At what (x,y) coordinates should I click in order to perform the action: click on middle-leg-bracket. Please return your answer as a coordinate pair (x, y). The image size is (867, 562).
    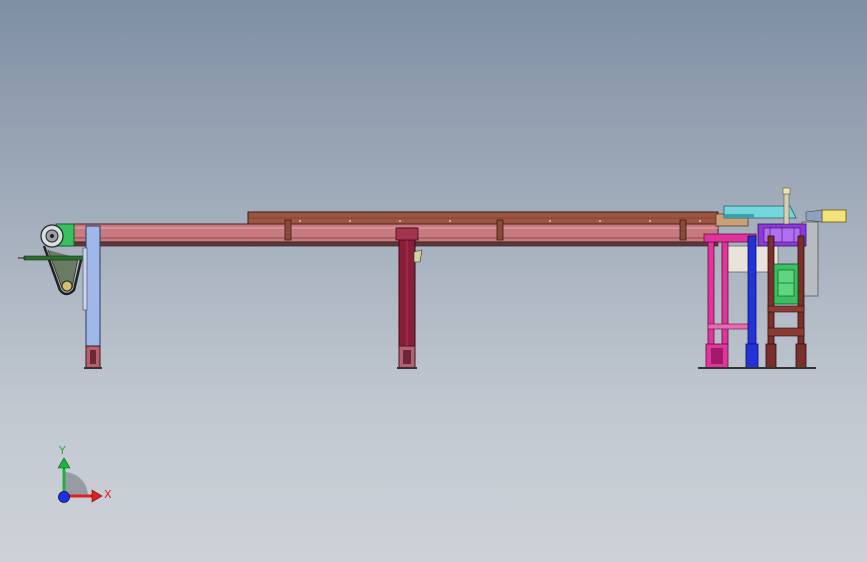
    Looking at the image, I should click on (407, 234).